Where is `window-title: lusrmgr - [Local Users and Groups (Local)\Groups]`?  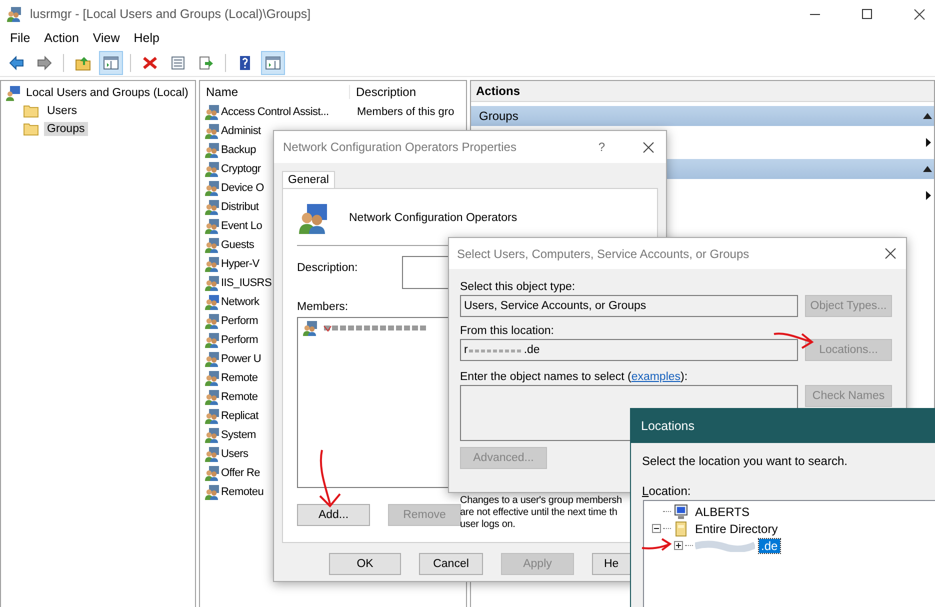
window-title: lusrmgr - [Local Users and Groups (Local)\Groups] is located at coordinates (170, 14).